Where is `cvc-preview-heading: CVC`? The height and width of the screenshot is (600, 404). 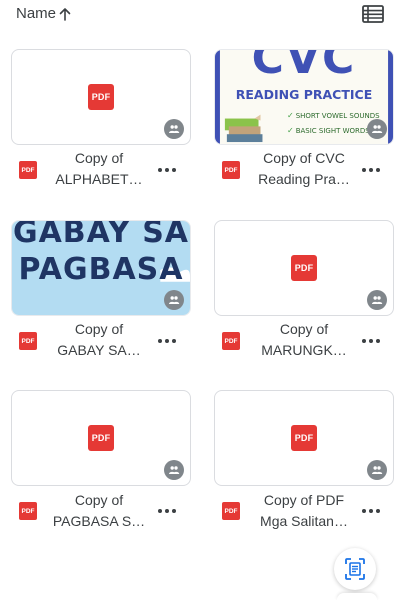 cvc-preview-heading: CVC is located at coordinates (304, 66).